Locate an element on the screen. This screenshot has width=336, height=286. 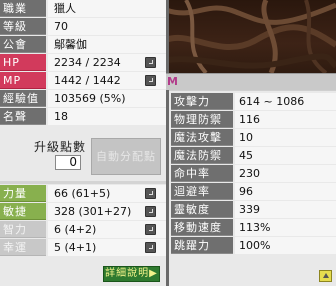
magic-def-value: 45 is located at coordinates (285, 155).